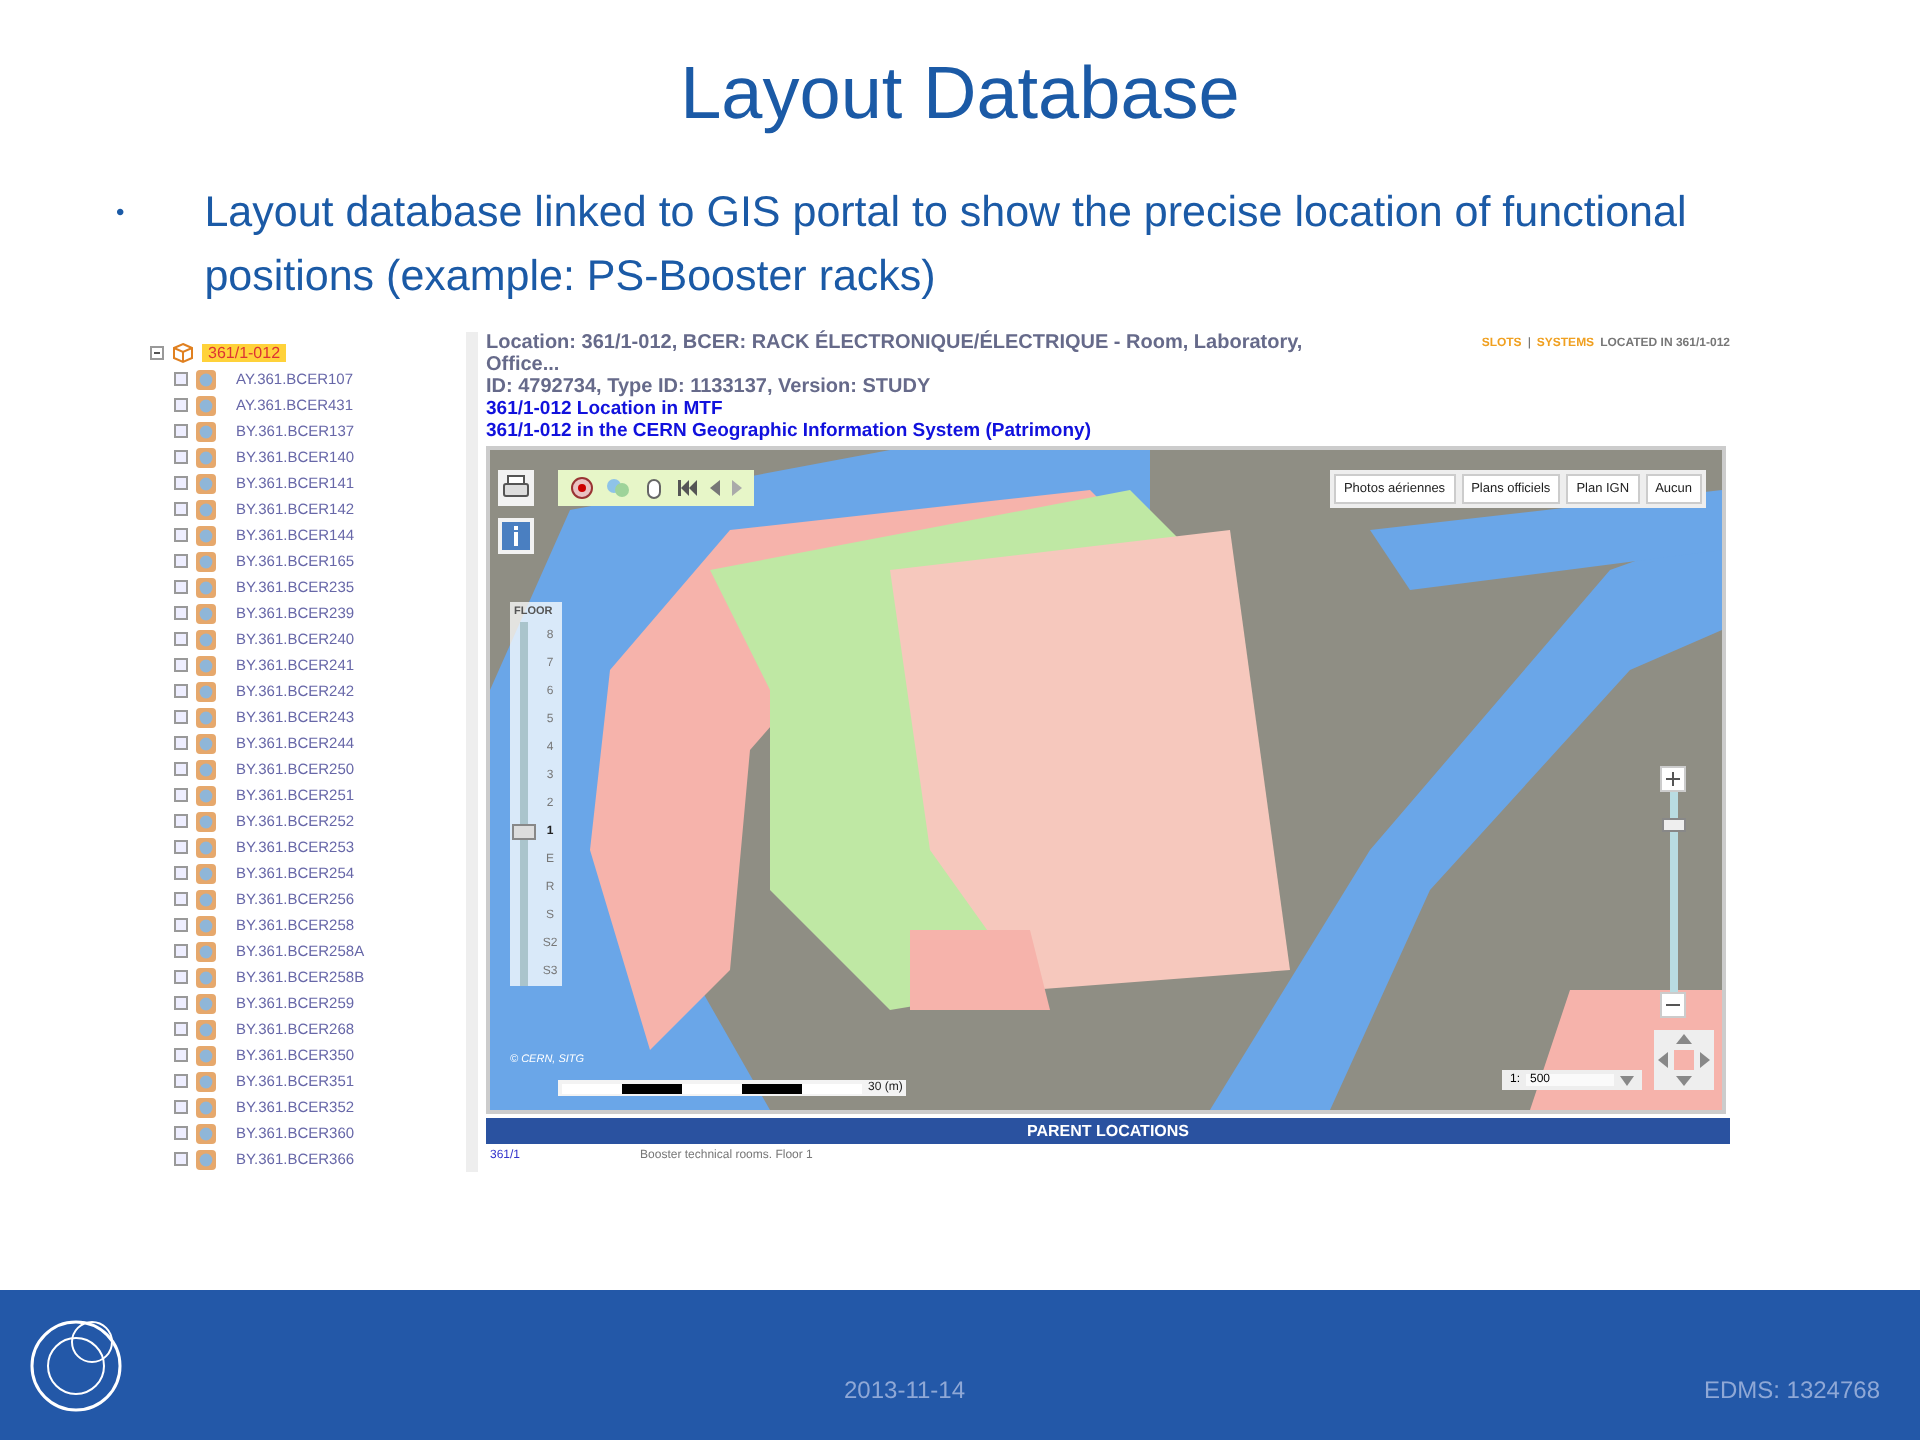  Describe the element at coordinates (904, 1390) in the screenshot. I see `footer-date: 2013-11-14` at that location.